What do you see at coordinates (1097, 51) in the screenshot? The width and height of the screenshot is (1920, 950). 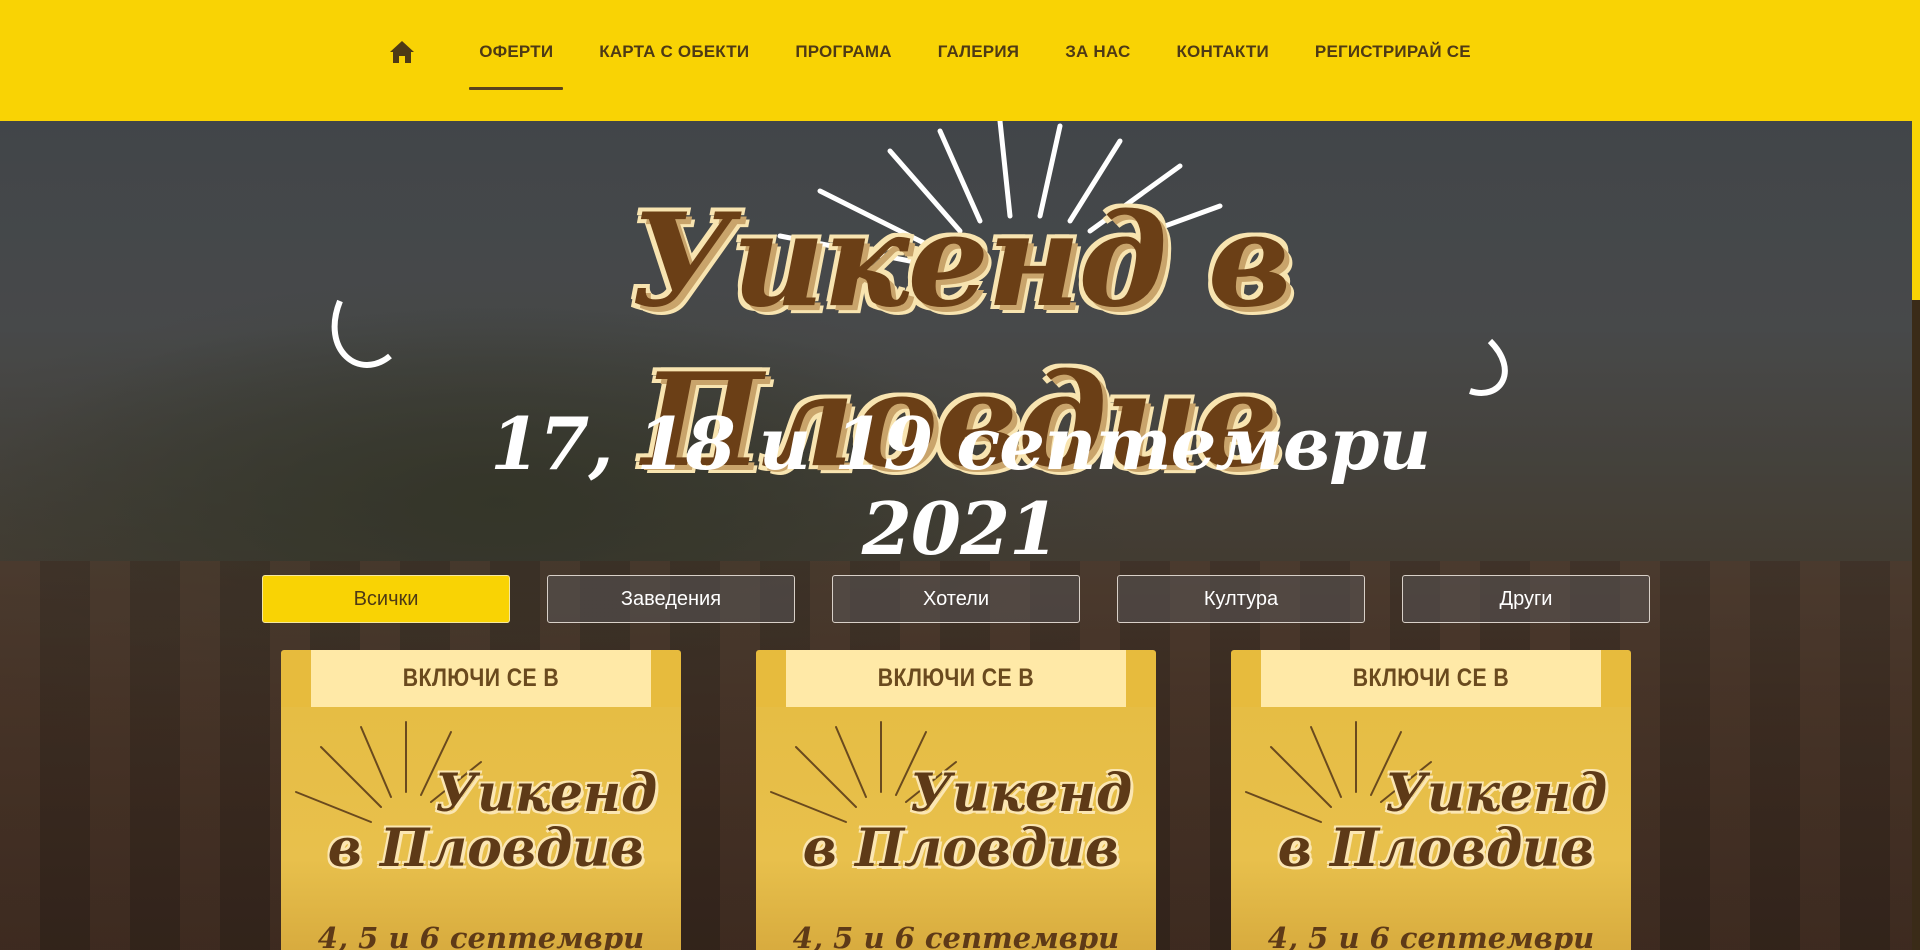 I see `nav-item-about: ЗА НАС` at bounding box center [1097, 51].